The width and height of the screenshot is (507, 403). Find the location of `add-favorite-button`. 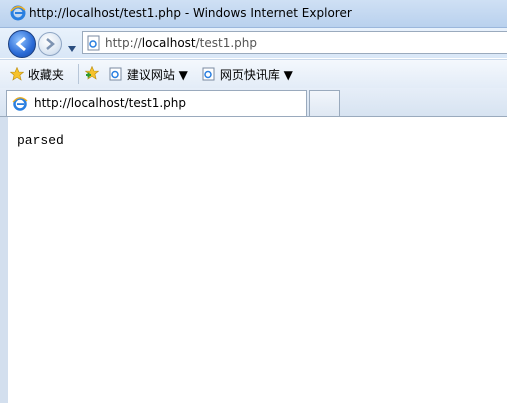

add-favorite-button is located at coordinates (92, 74).